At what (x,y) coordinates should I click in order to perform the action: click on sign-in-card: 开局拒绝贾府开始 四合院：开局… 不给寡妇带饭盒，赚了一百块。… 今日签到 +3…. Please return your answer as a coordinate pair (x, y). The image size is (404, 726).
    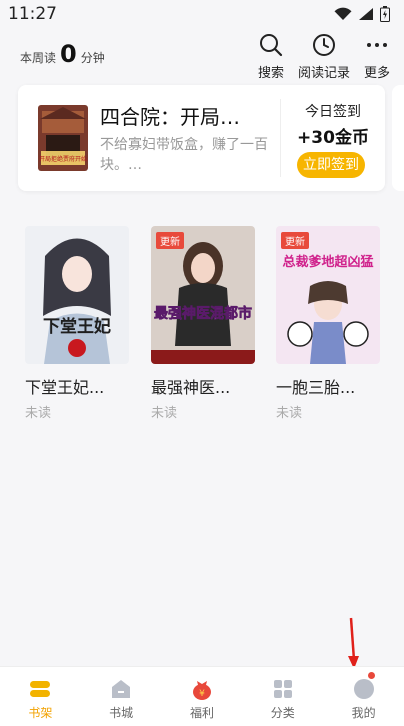
    Looking at the image, I should click on (201, 138).